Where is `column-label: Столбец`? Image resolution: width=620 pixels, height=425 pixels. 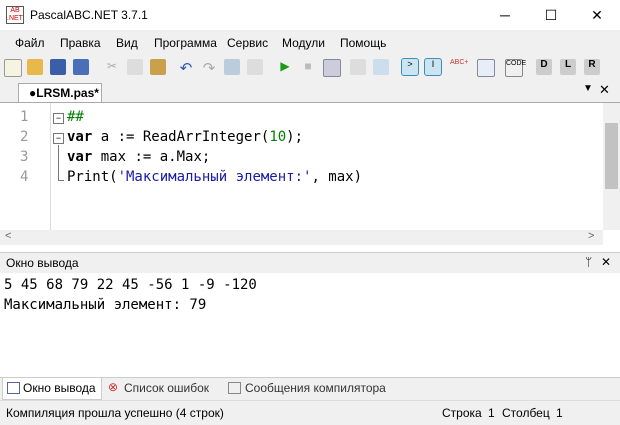
column-label: Столбец is located at coordinates (526, 413).